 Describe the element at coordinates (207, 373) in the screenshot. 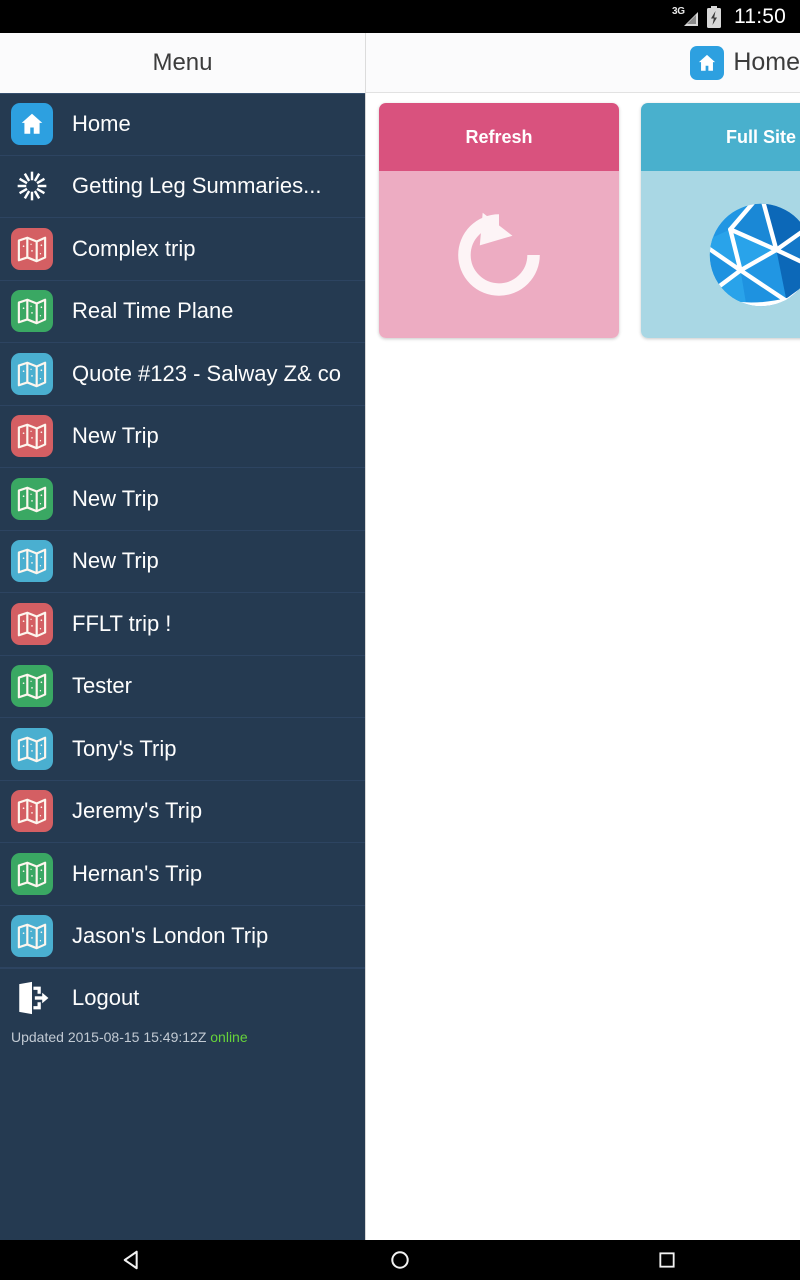

I see `sidebar-item-label: Quote #123 - Salway Z& co` at that location.